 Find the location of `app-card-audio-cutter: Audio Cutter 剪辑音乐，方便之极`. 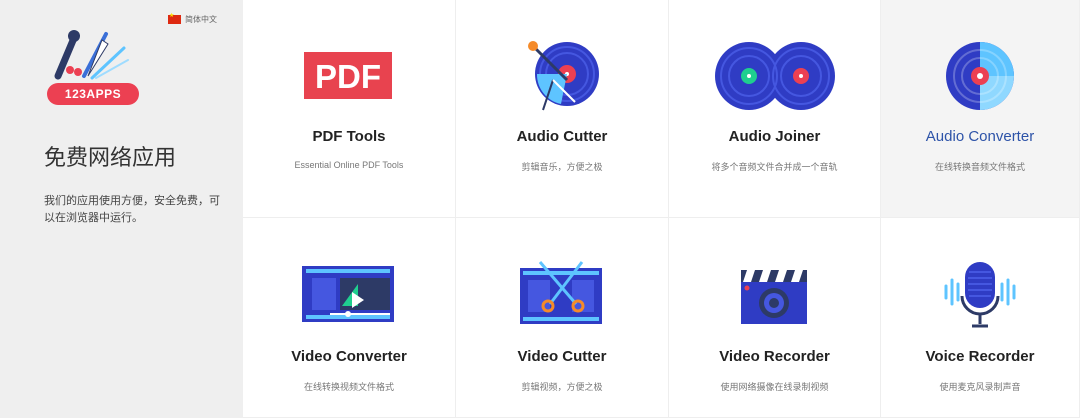

app-card-audio-cutter: Audio Cutter 剪辑音乐，方便之极 is located at coordinates (562, 109).